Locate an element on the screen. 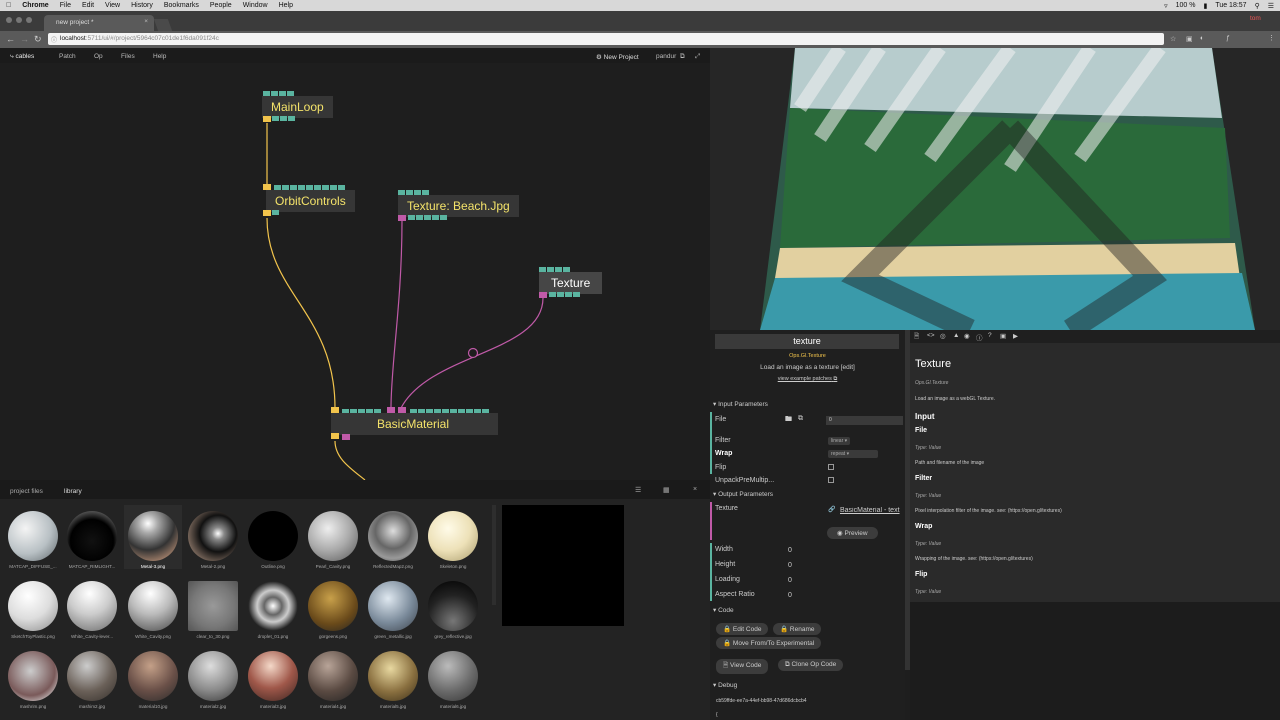  code-header: ▾ Code is located at coordinates (723, 610).